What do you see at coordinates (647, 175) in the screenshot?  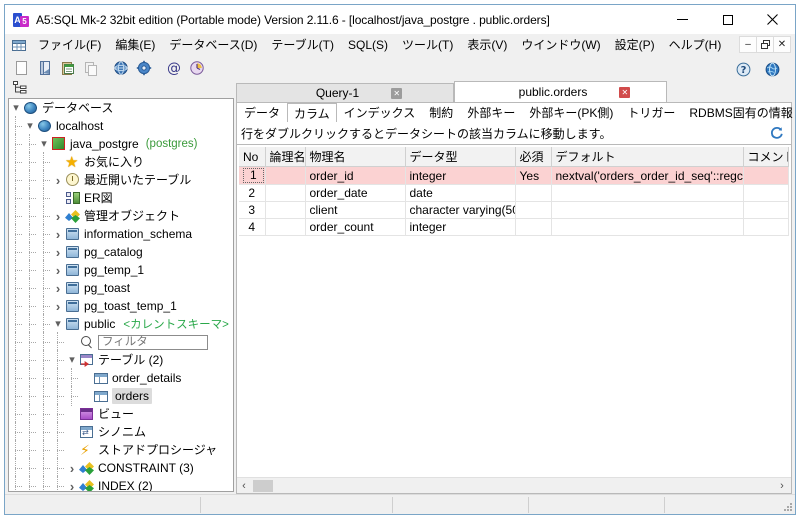 I see `cell-default: nextval('orders_order_id_seq'::regclass)` at bounding box center [647, 175].